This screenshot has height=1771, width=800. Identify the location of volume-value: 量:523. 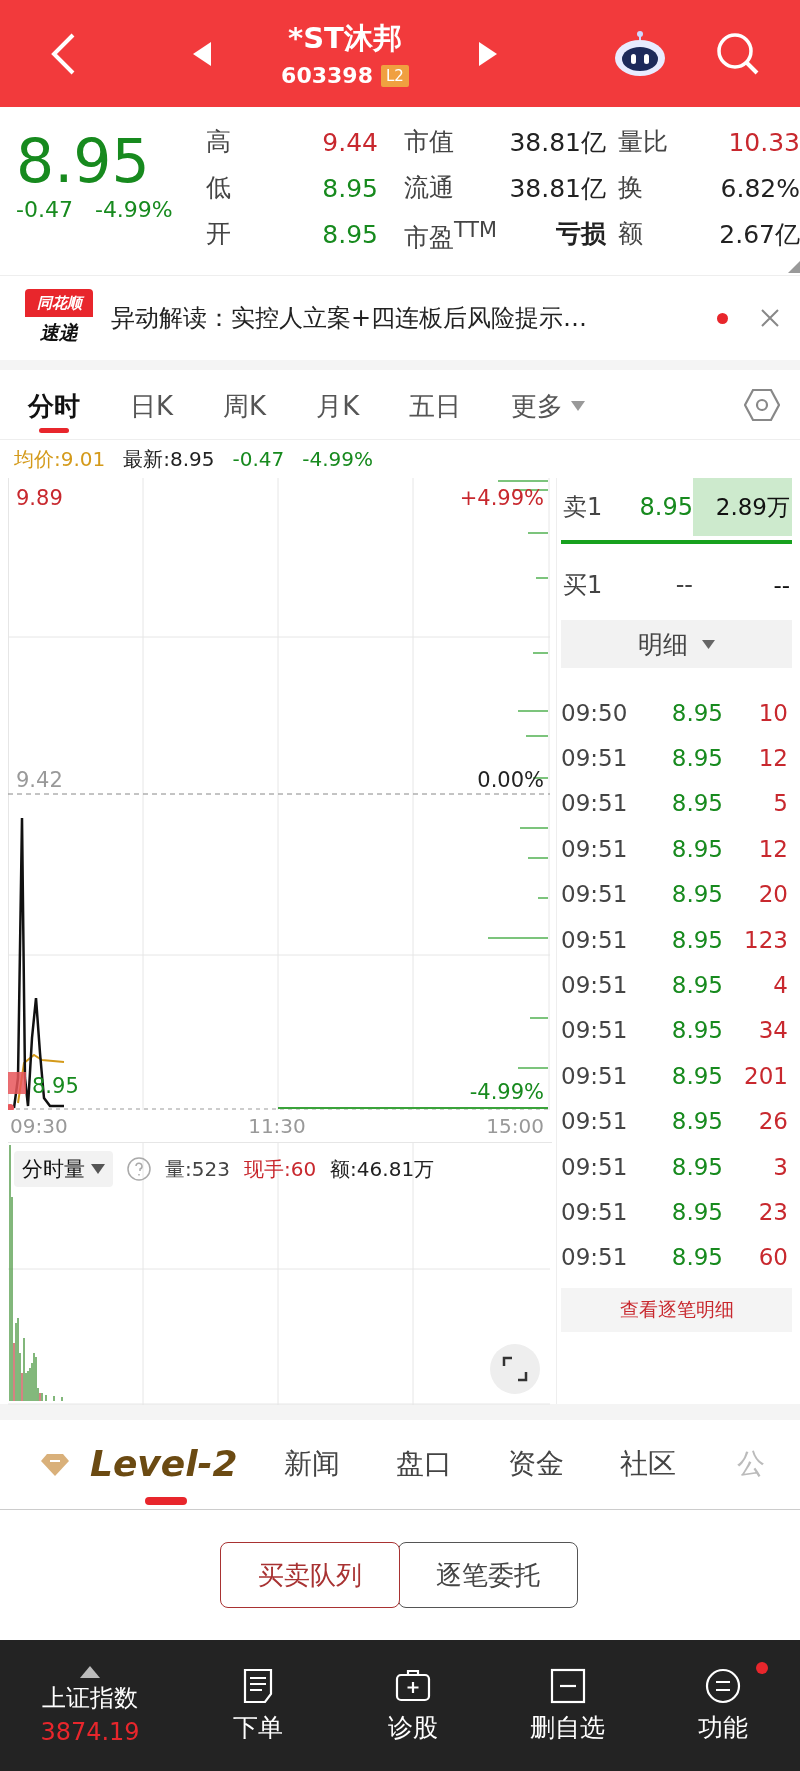
(197, 1169).